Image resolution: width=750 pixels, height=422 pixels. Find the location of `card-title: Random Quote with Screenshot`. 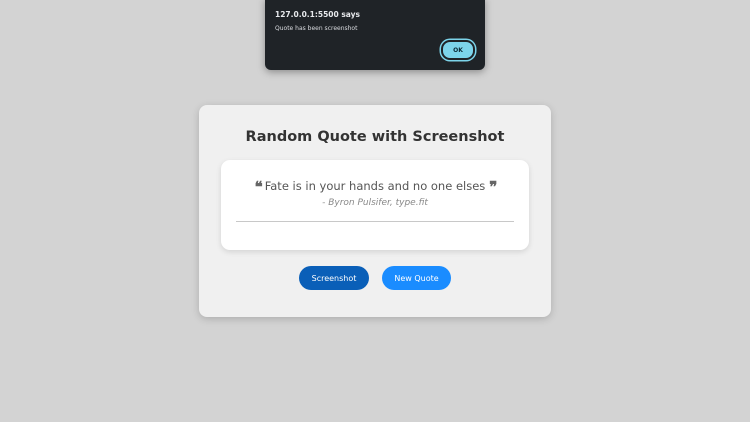

card-title: Random Quote with Screenshot is located at coordinates (375, 137).